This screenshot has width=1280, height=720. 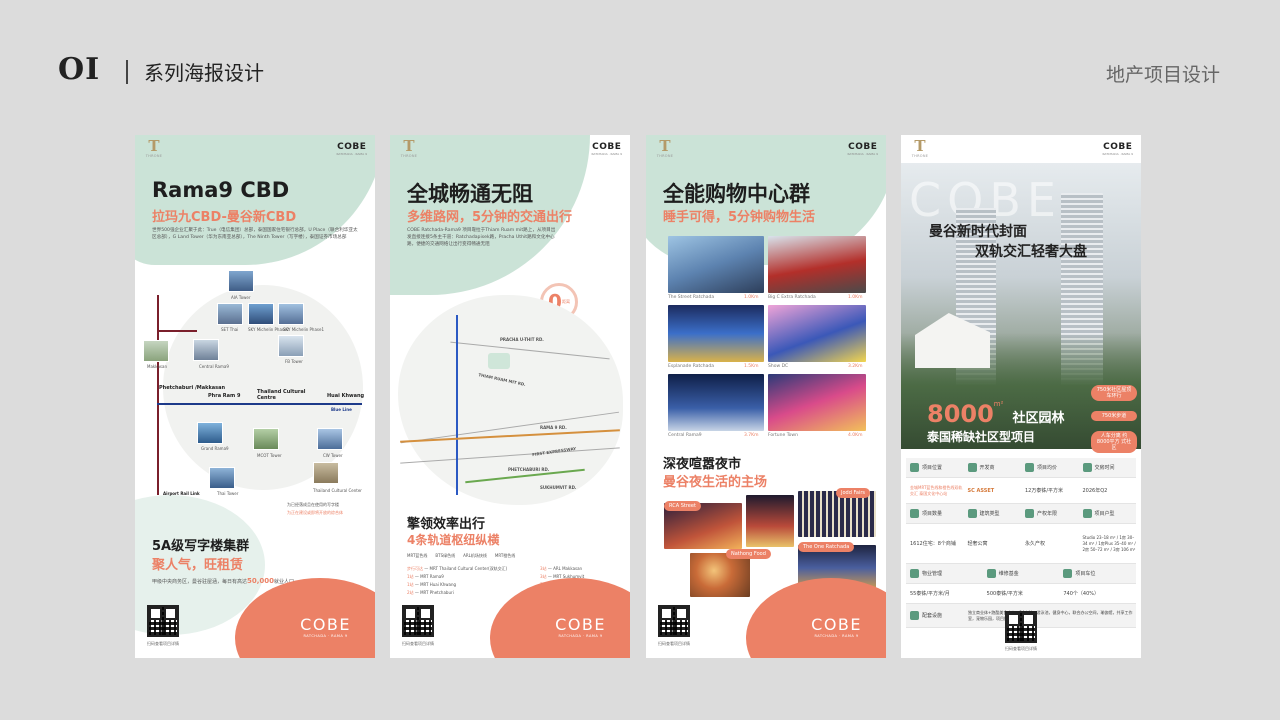 What do you see at coordinates (715, 482) in the screenshot?
I see `section-subtitle: 曼谷夜生活的主场` at bounding box center [715, 482].